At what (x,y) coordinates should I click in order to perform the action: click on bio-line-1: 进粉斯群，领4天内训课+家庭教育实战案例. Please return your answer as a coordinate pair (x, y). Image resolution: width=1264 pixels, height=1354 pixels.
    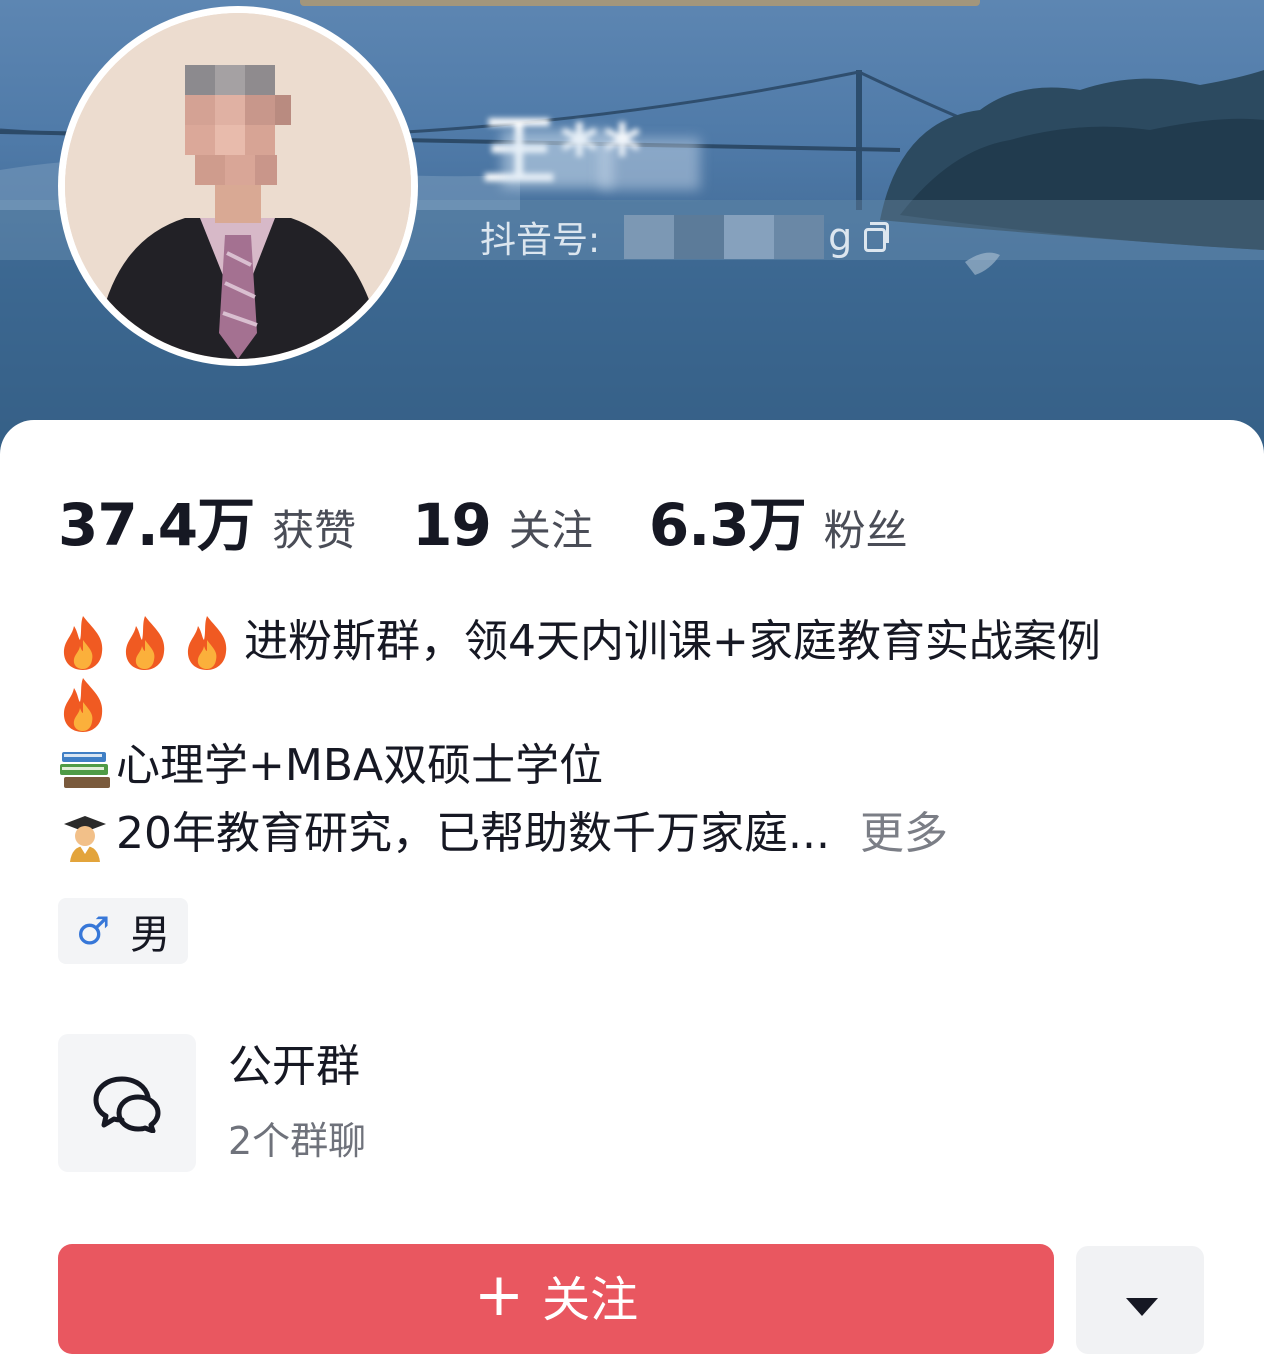
    Looking at the image, I should click on (633, 642).